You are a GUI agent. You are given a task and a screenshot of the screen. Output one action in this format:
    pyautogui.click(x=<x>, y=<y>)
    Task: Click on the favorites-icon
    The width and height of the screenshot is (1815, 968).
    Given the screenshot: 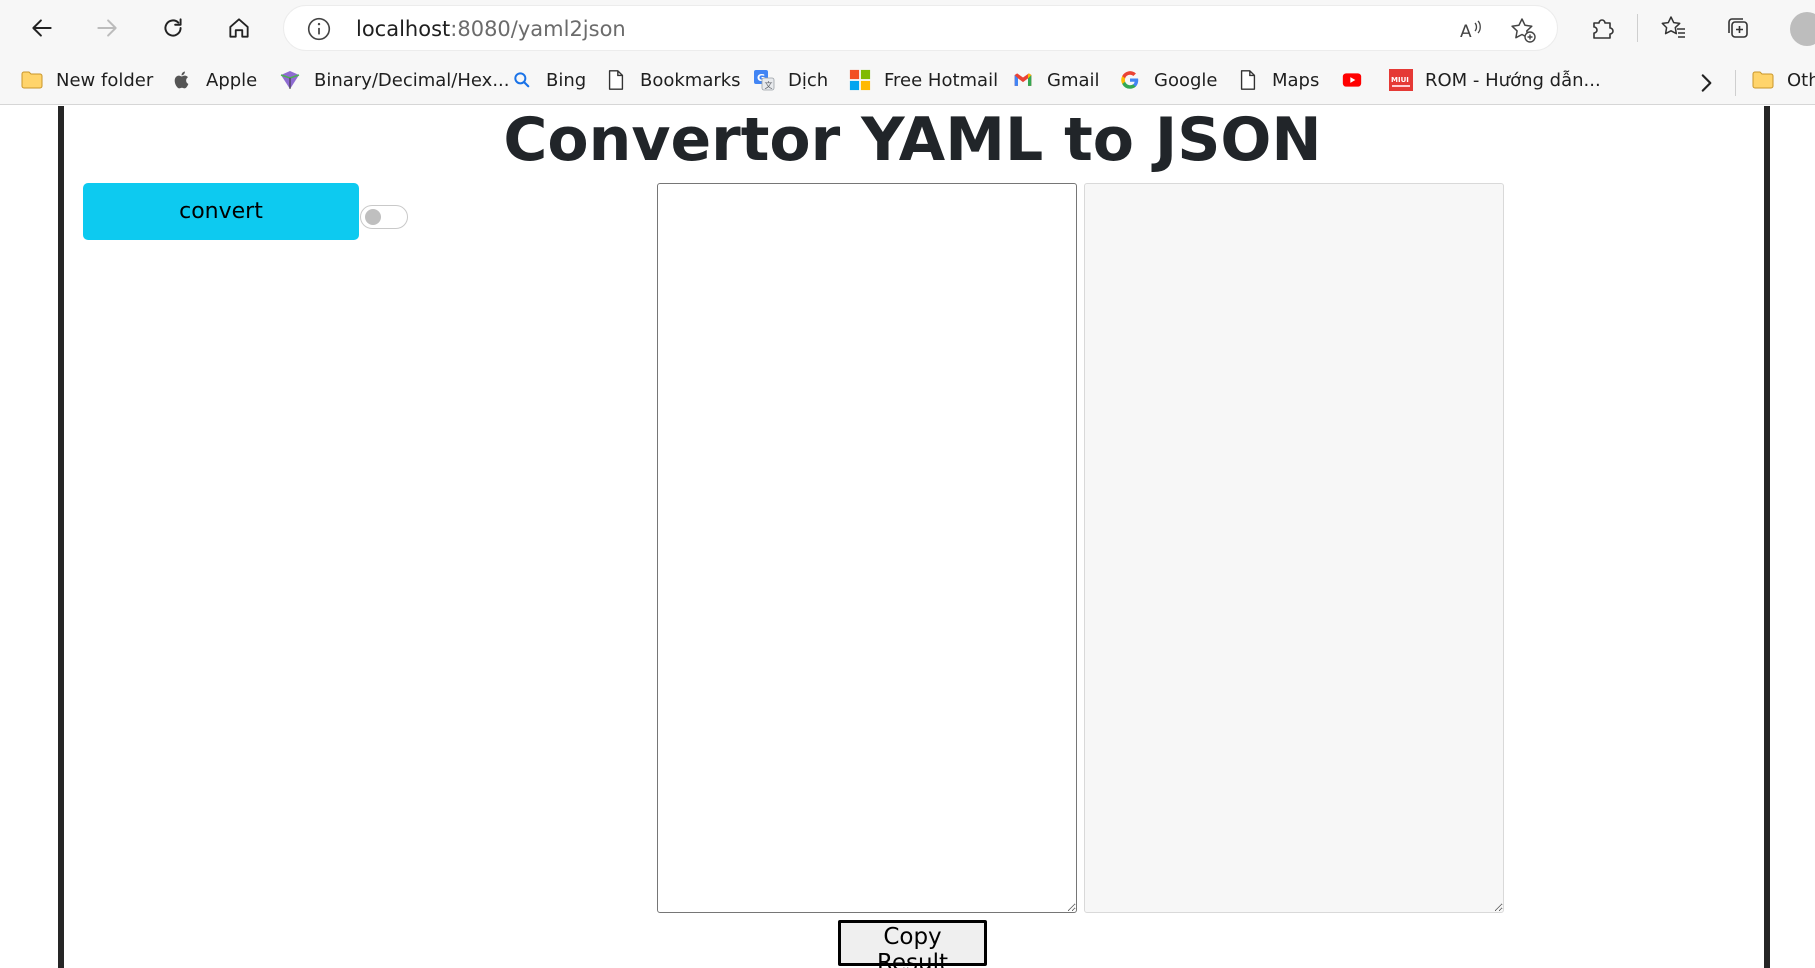 What is the action you would take?
    pyautogui.click(x=1673, y=27)
    